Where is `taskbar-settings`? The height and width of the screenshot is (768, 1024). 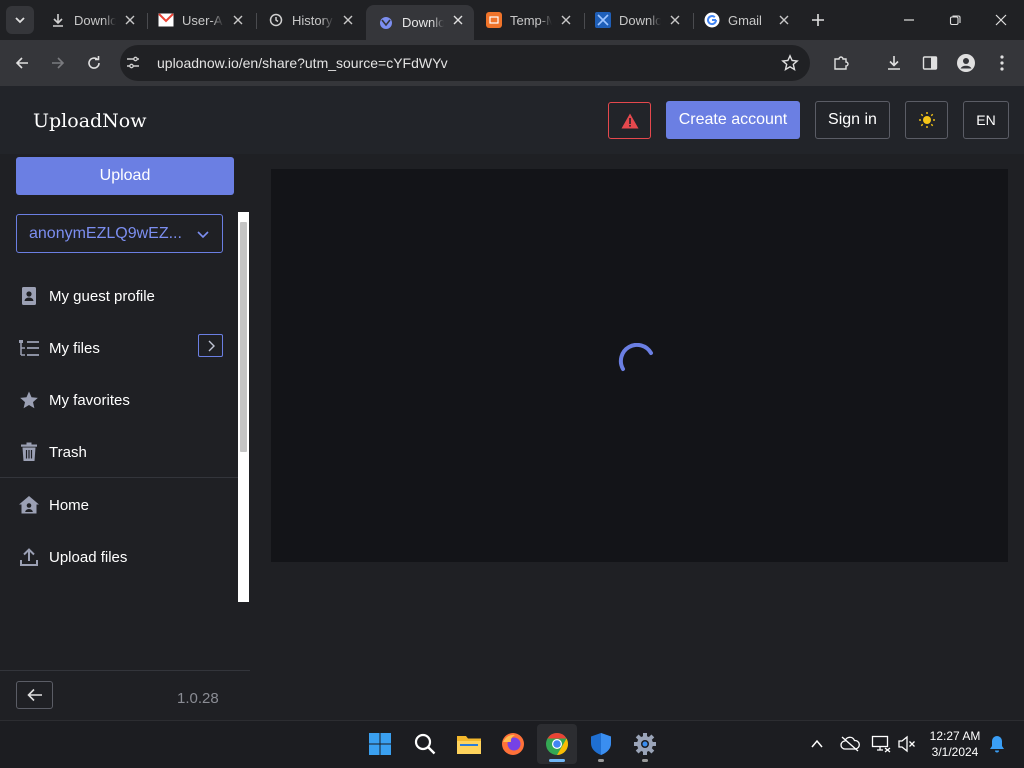 taskbar-settings is located at coordinates (645, 744).